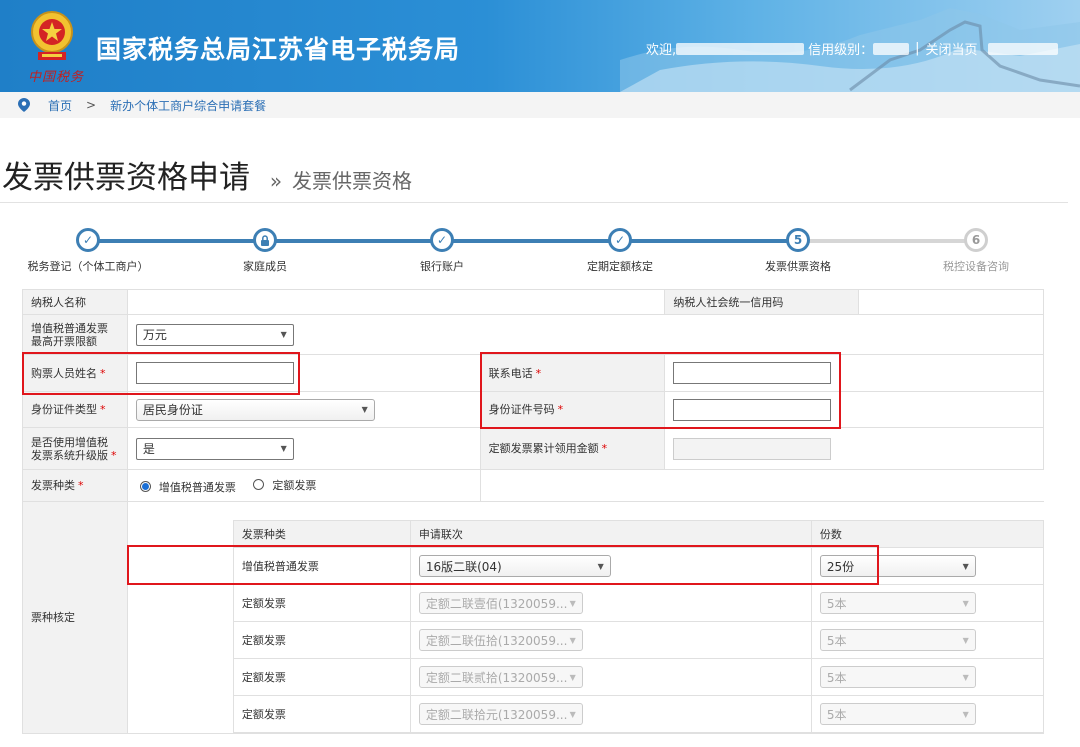  What do you see at coordinates (442, 266) in the screenshot?
I see `step-label: 银行账户` at bounding box center [442, 266].